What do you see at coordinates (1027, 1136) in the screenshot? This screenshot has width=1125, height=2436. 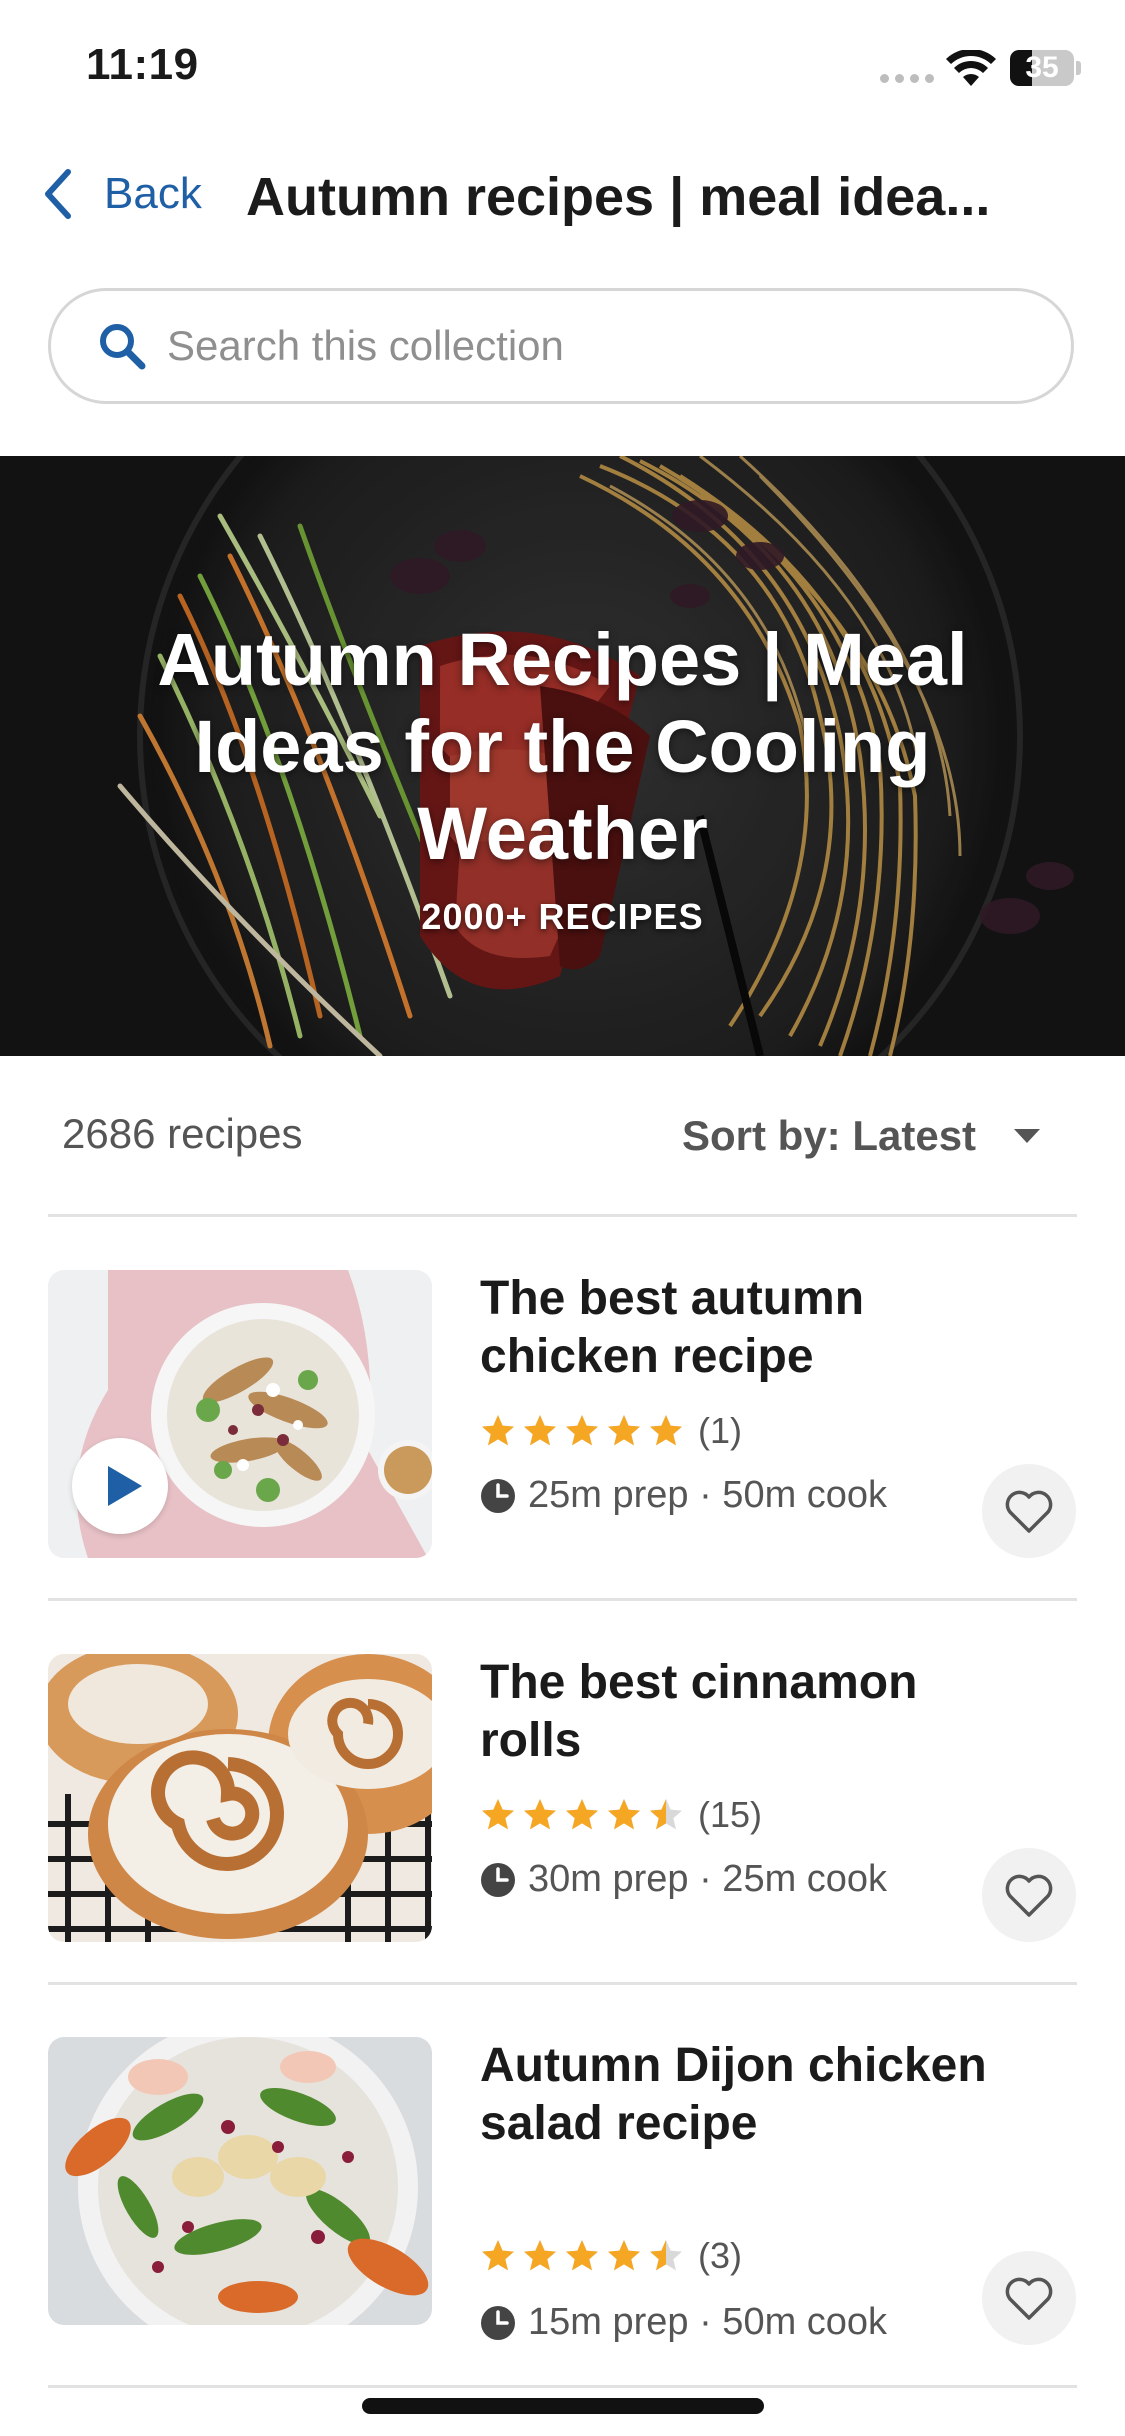 I see `caret-down-icon` at bounding box center [1027, 1136].